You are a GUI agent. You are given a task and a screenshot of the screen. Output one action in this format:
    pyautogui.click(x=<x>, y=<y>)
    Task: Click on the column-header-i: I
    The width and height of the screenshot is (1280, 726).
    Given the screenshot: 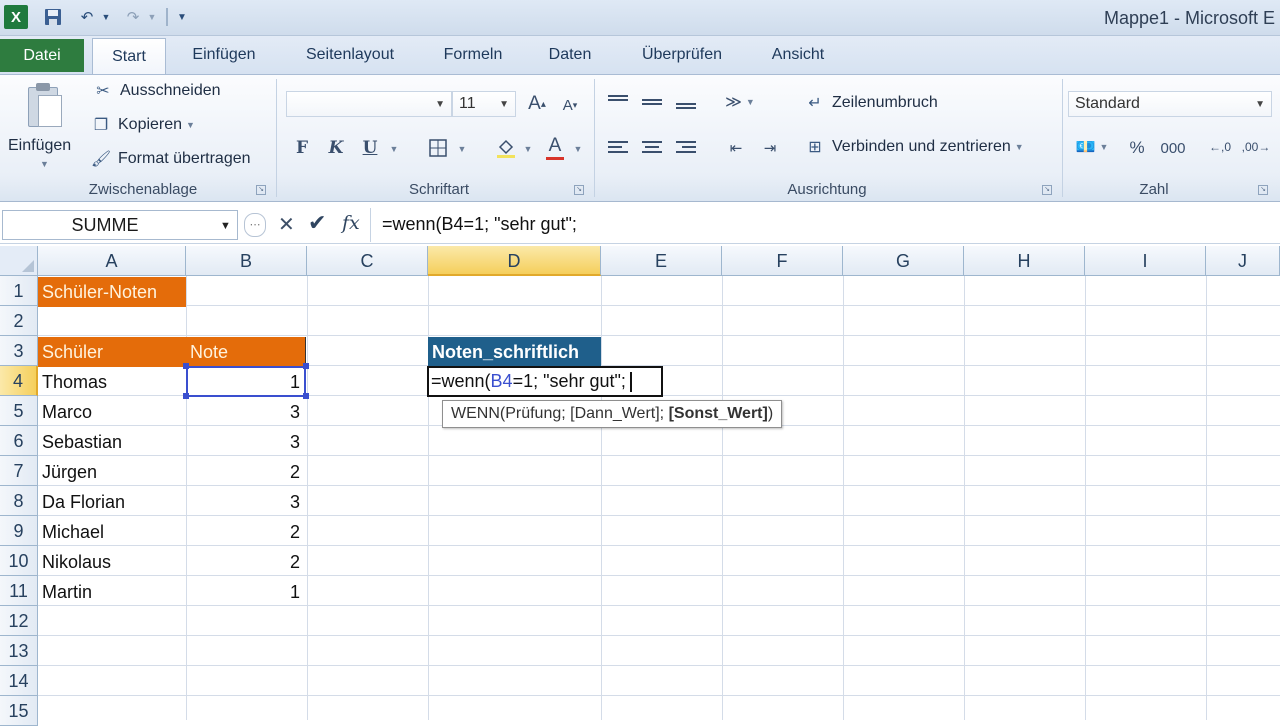 What is the action you would take?
    pyautogui.click(x=1145, y=261)
    